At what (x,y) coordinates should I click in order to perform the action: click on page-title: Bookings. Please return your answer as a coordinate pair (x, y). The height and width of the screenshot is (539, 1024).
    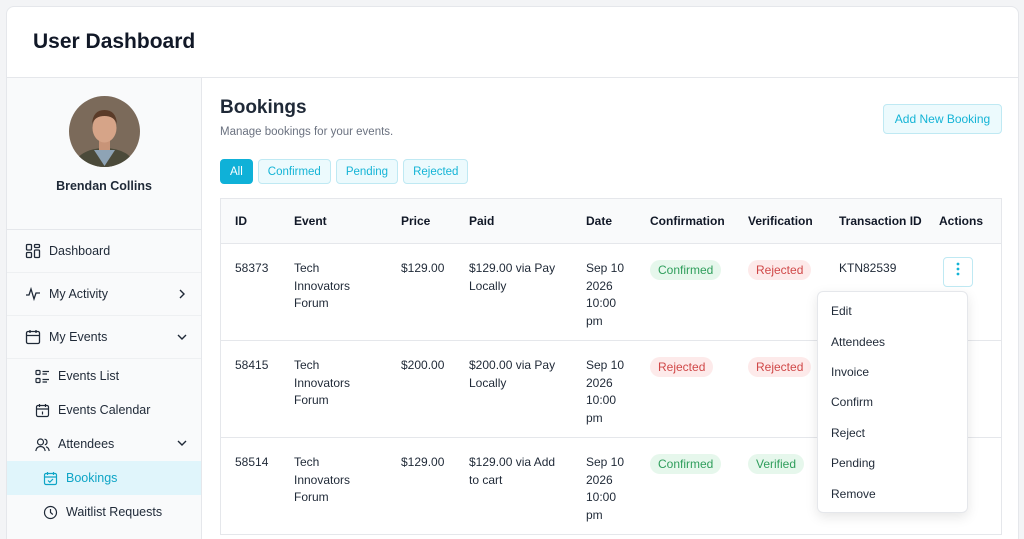
    Looking at the image, I should click on (263, 107).